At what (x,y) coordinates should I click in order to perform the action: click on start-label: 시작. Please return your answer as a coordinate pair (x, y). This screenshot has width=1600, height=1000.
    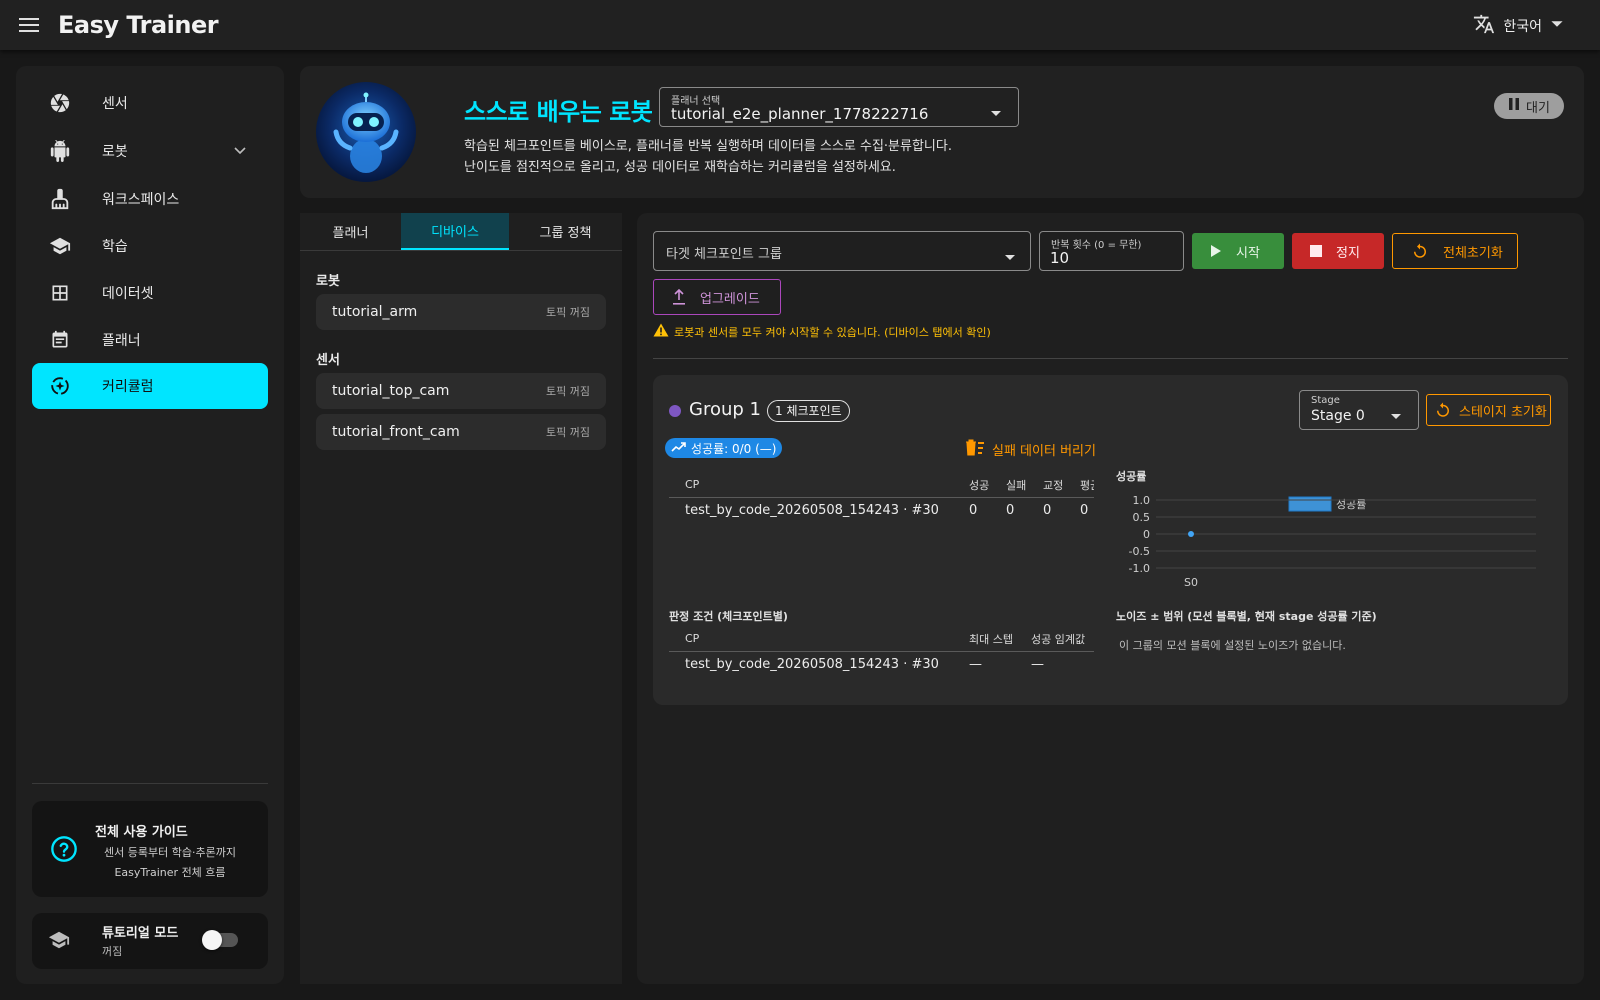
    Looking at the image, I should click on (1248, 253).